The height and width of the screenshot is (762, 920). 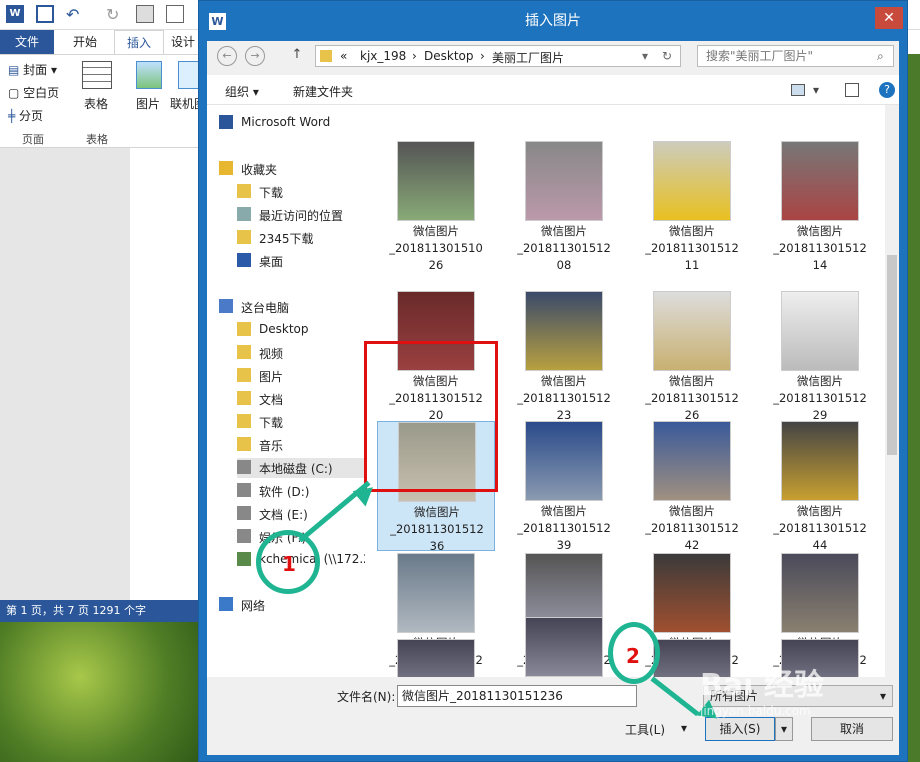 What do you see at coordinates (292, 307) in the screenshot?
I see `nav-item: 这台电脑` at bounding box center [292, 307].